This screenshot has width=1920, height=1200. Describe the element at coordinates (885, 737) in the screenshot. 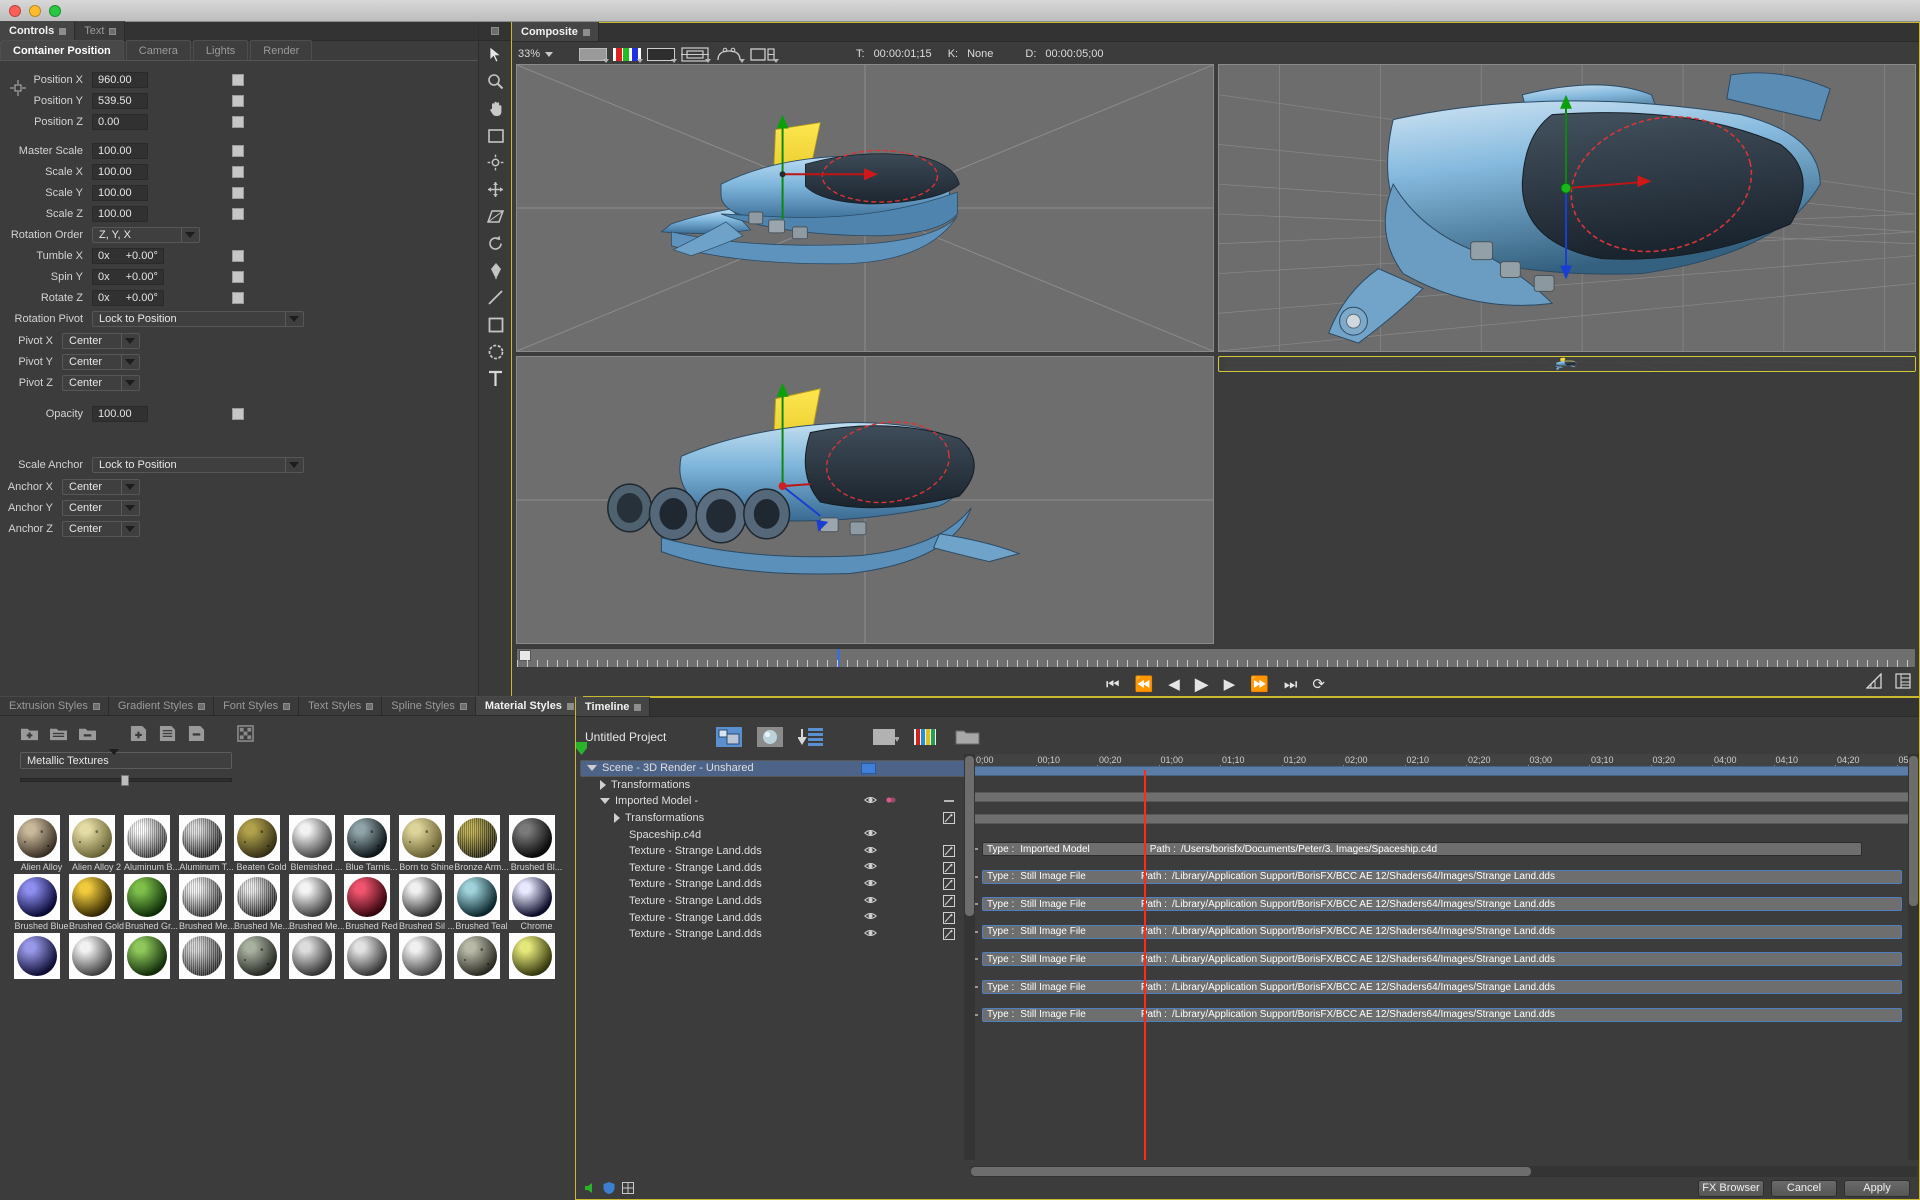

I see `blank-swatch-icon` at that location.